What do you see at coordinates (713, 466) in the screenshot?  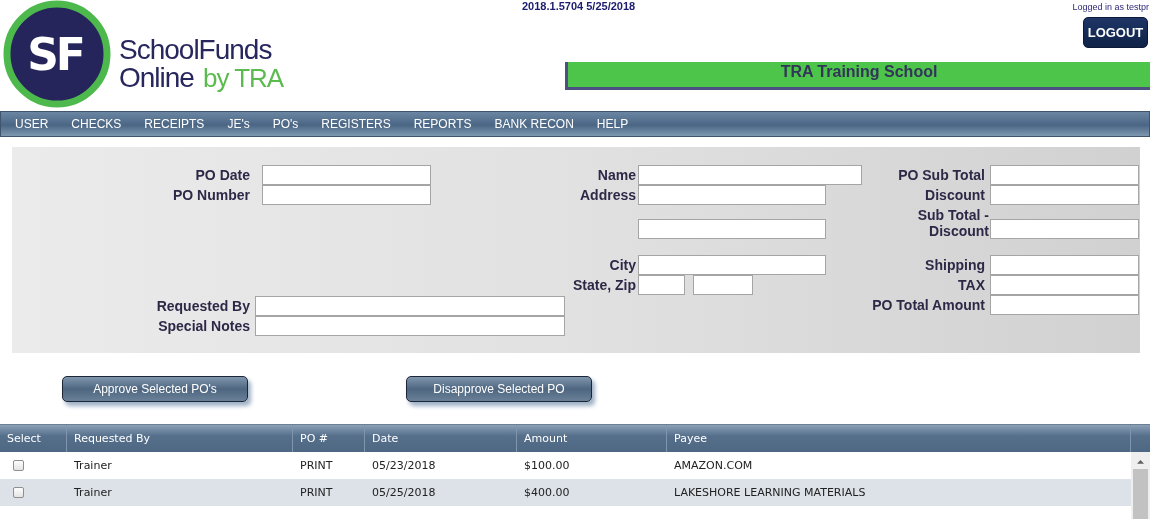 I see `table-cell-text: AMAZON.COM` at bounding box center [713, 466].